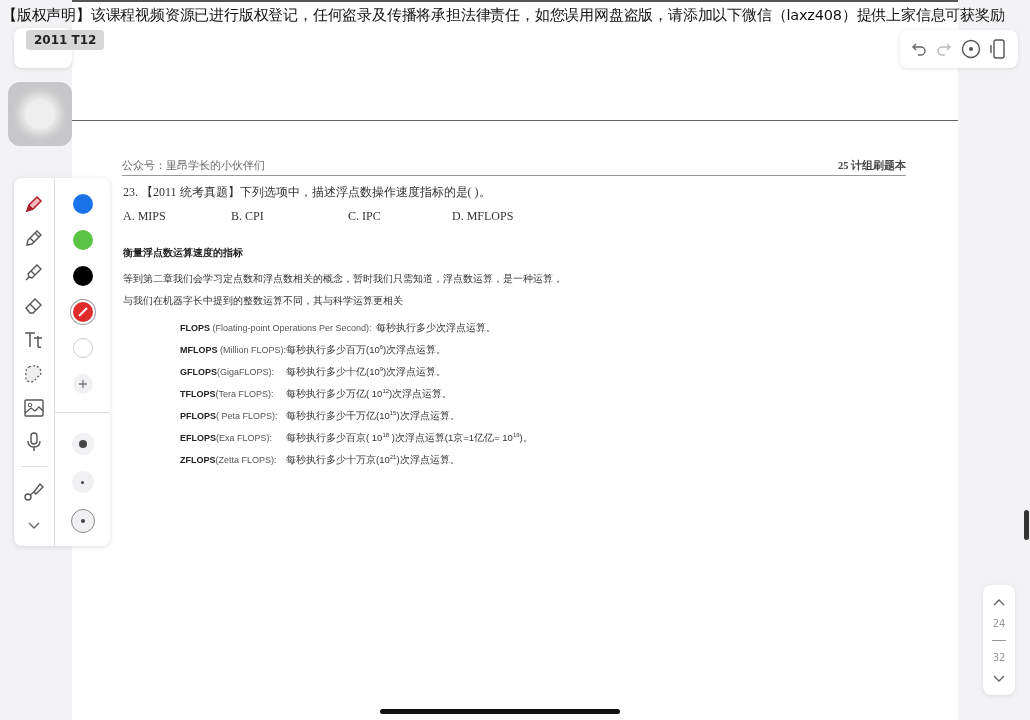  Describe the element at coordinates (289, 216) in the screenshot. I see `answer-option: B. CPI` at that location.